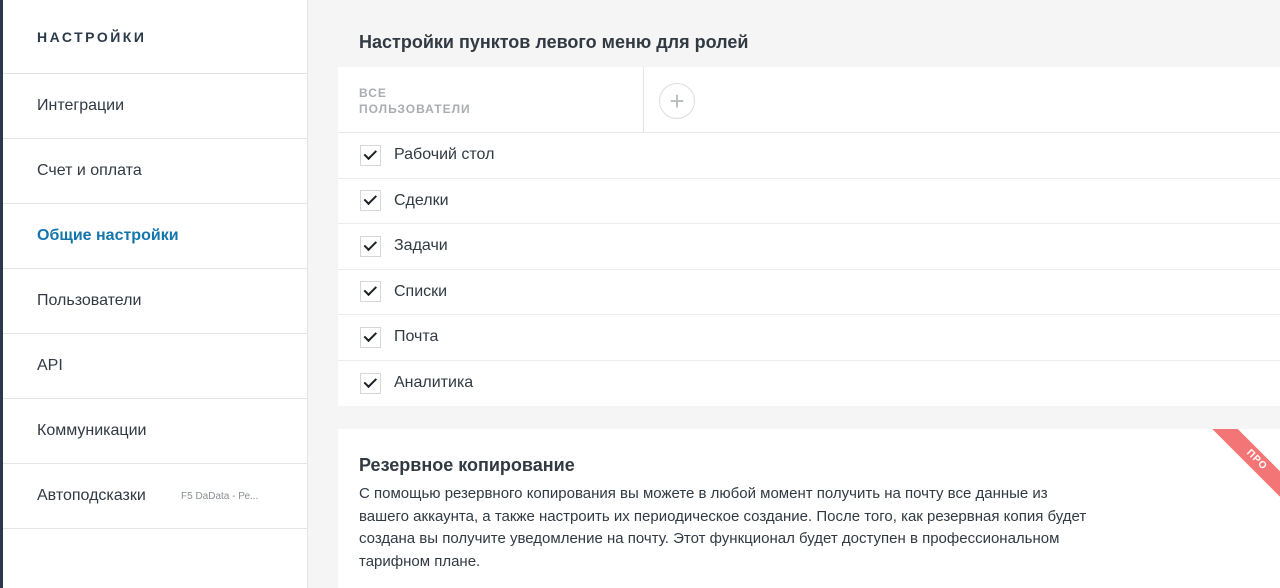  Describe the element at coordinates (415, 101) in the screenshot. I see `role-tab-label: ВСЕ ПОЛЬЗОВАТЕЛИ` at that location.